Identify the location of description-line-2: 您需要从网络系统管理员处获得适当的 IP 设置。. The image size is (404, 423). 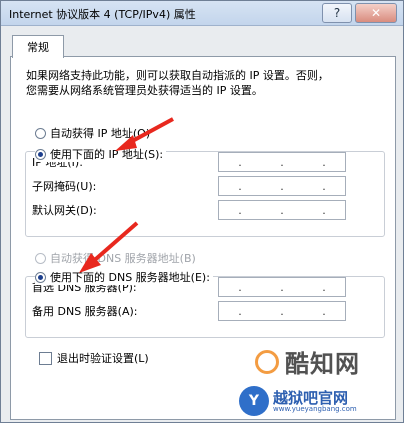
(144, 90).